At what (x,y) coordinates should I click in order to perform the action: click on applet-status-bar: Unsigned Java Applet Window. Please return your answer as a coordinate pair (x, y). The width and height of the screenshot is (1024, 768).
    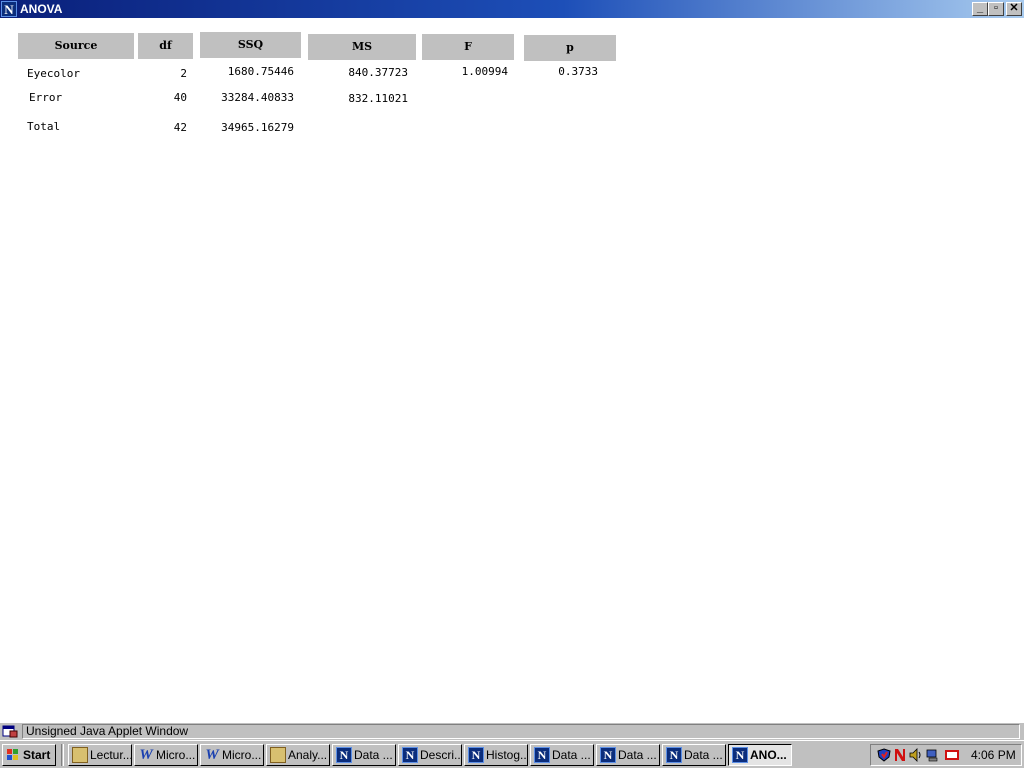
    Looking at the image, I should click on (512, 731).